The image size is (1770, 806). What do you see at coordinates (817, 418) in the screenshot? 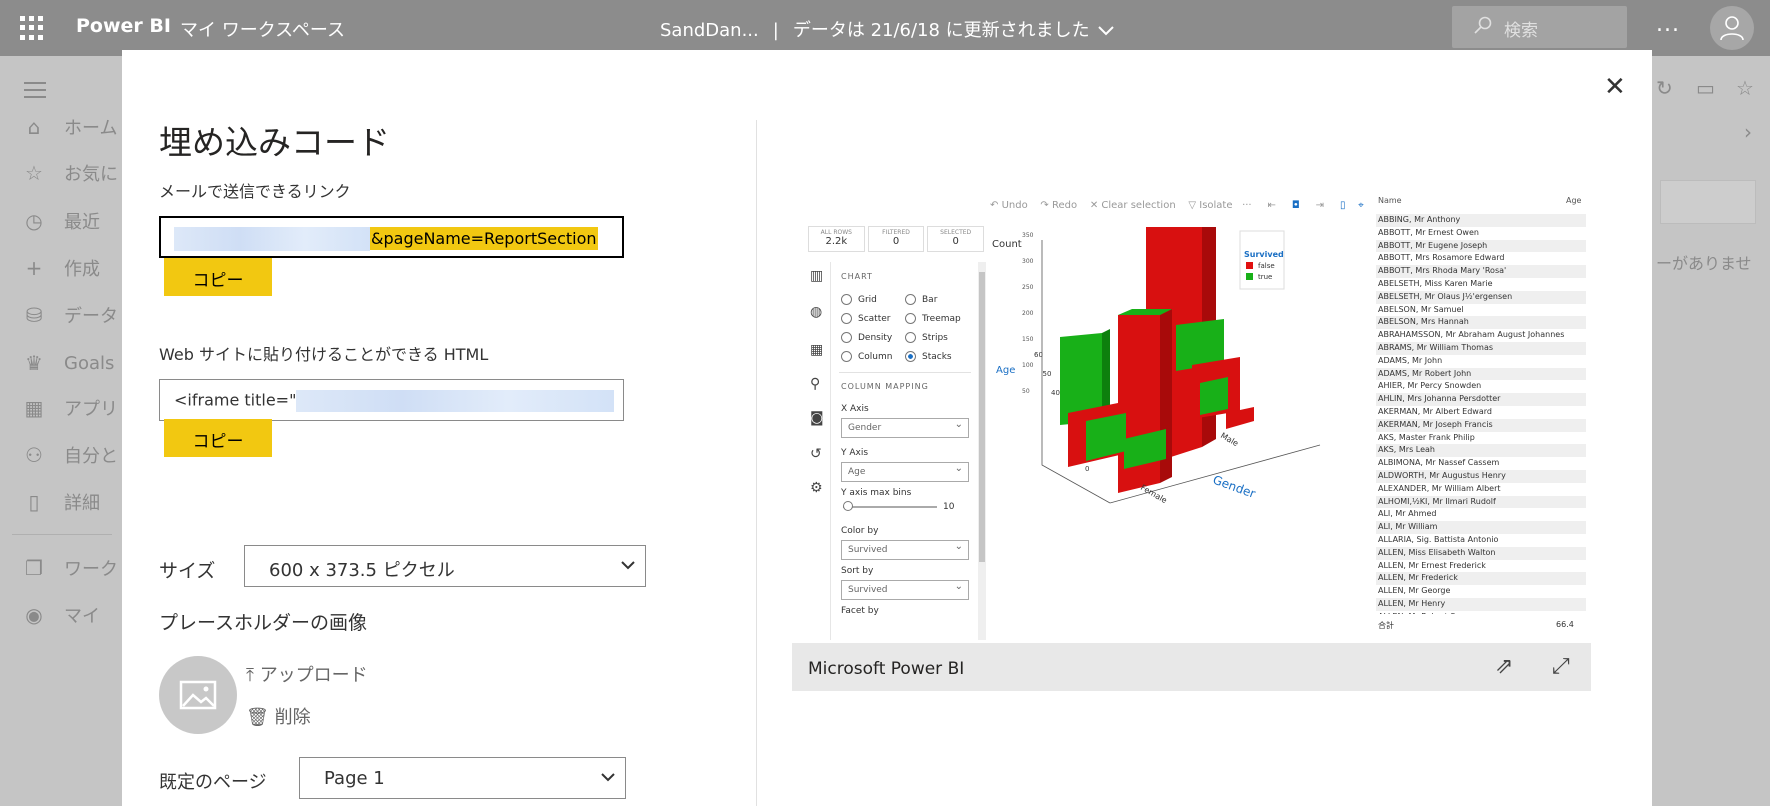
I see `snapshot-icon: ◙` at bounding box center [817, 418].